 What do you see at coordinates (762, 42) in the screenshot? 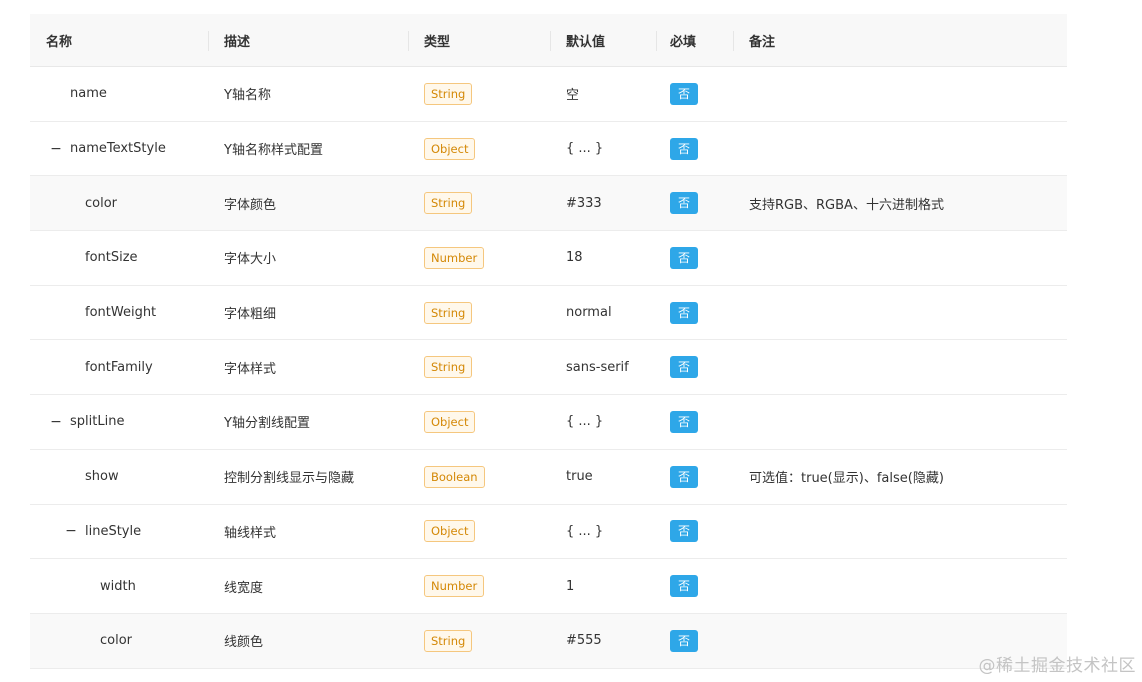
I see `header-note-label: 备注` at bounding box center [762, 42].